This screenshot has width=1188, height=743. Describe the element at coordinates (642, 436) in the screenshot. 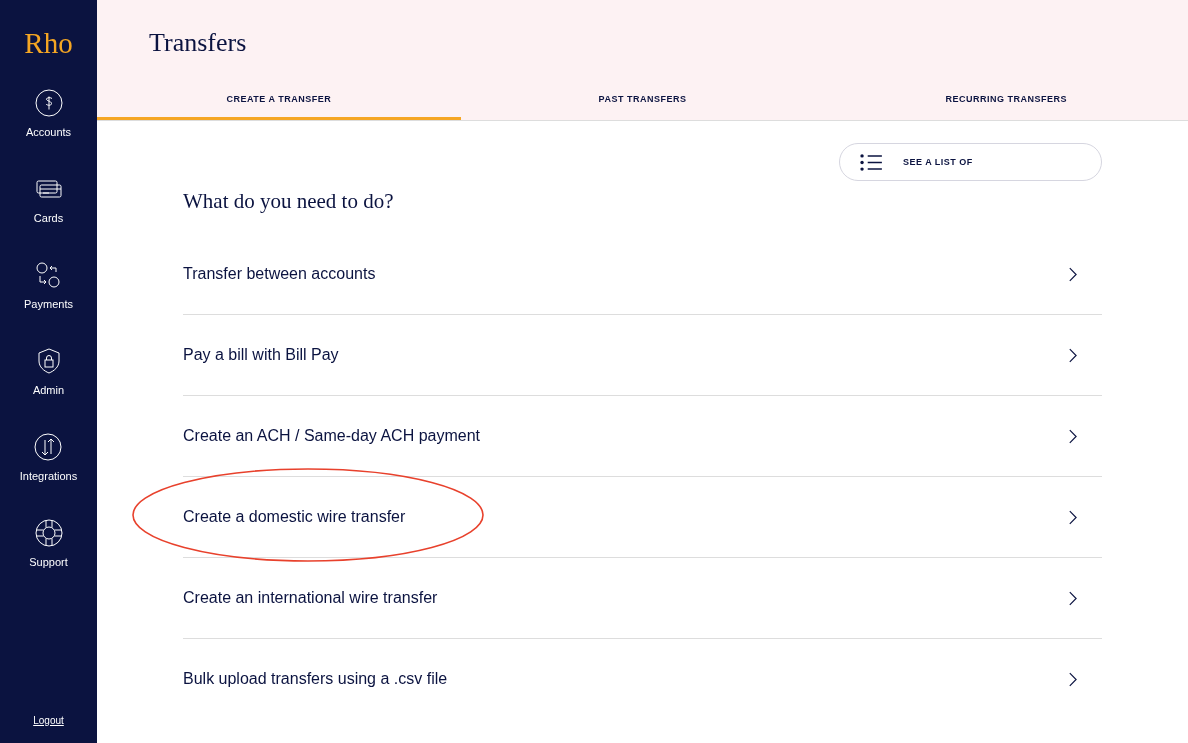

I see `option-row: Create an ACH / Same-day ACH payment` at that location.